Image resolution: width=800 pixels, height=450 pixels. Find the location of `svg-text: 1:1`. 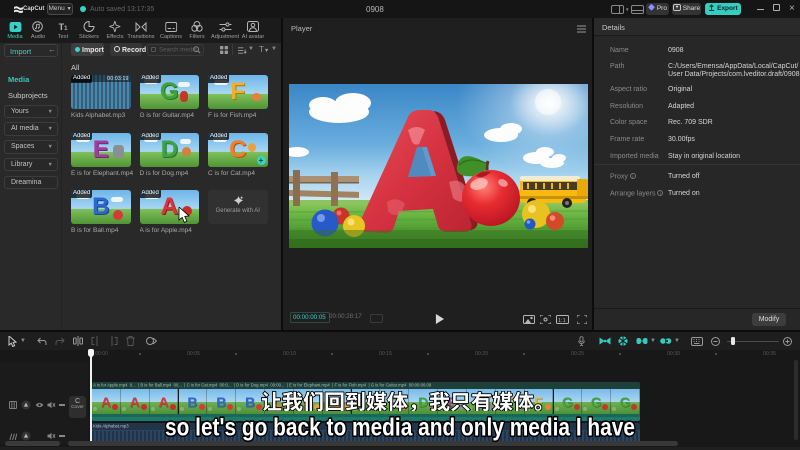

svg-text: 1:1 is located at coordinates (562, 321).